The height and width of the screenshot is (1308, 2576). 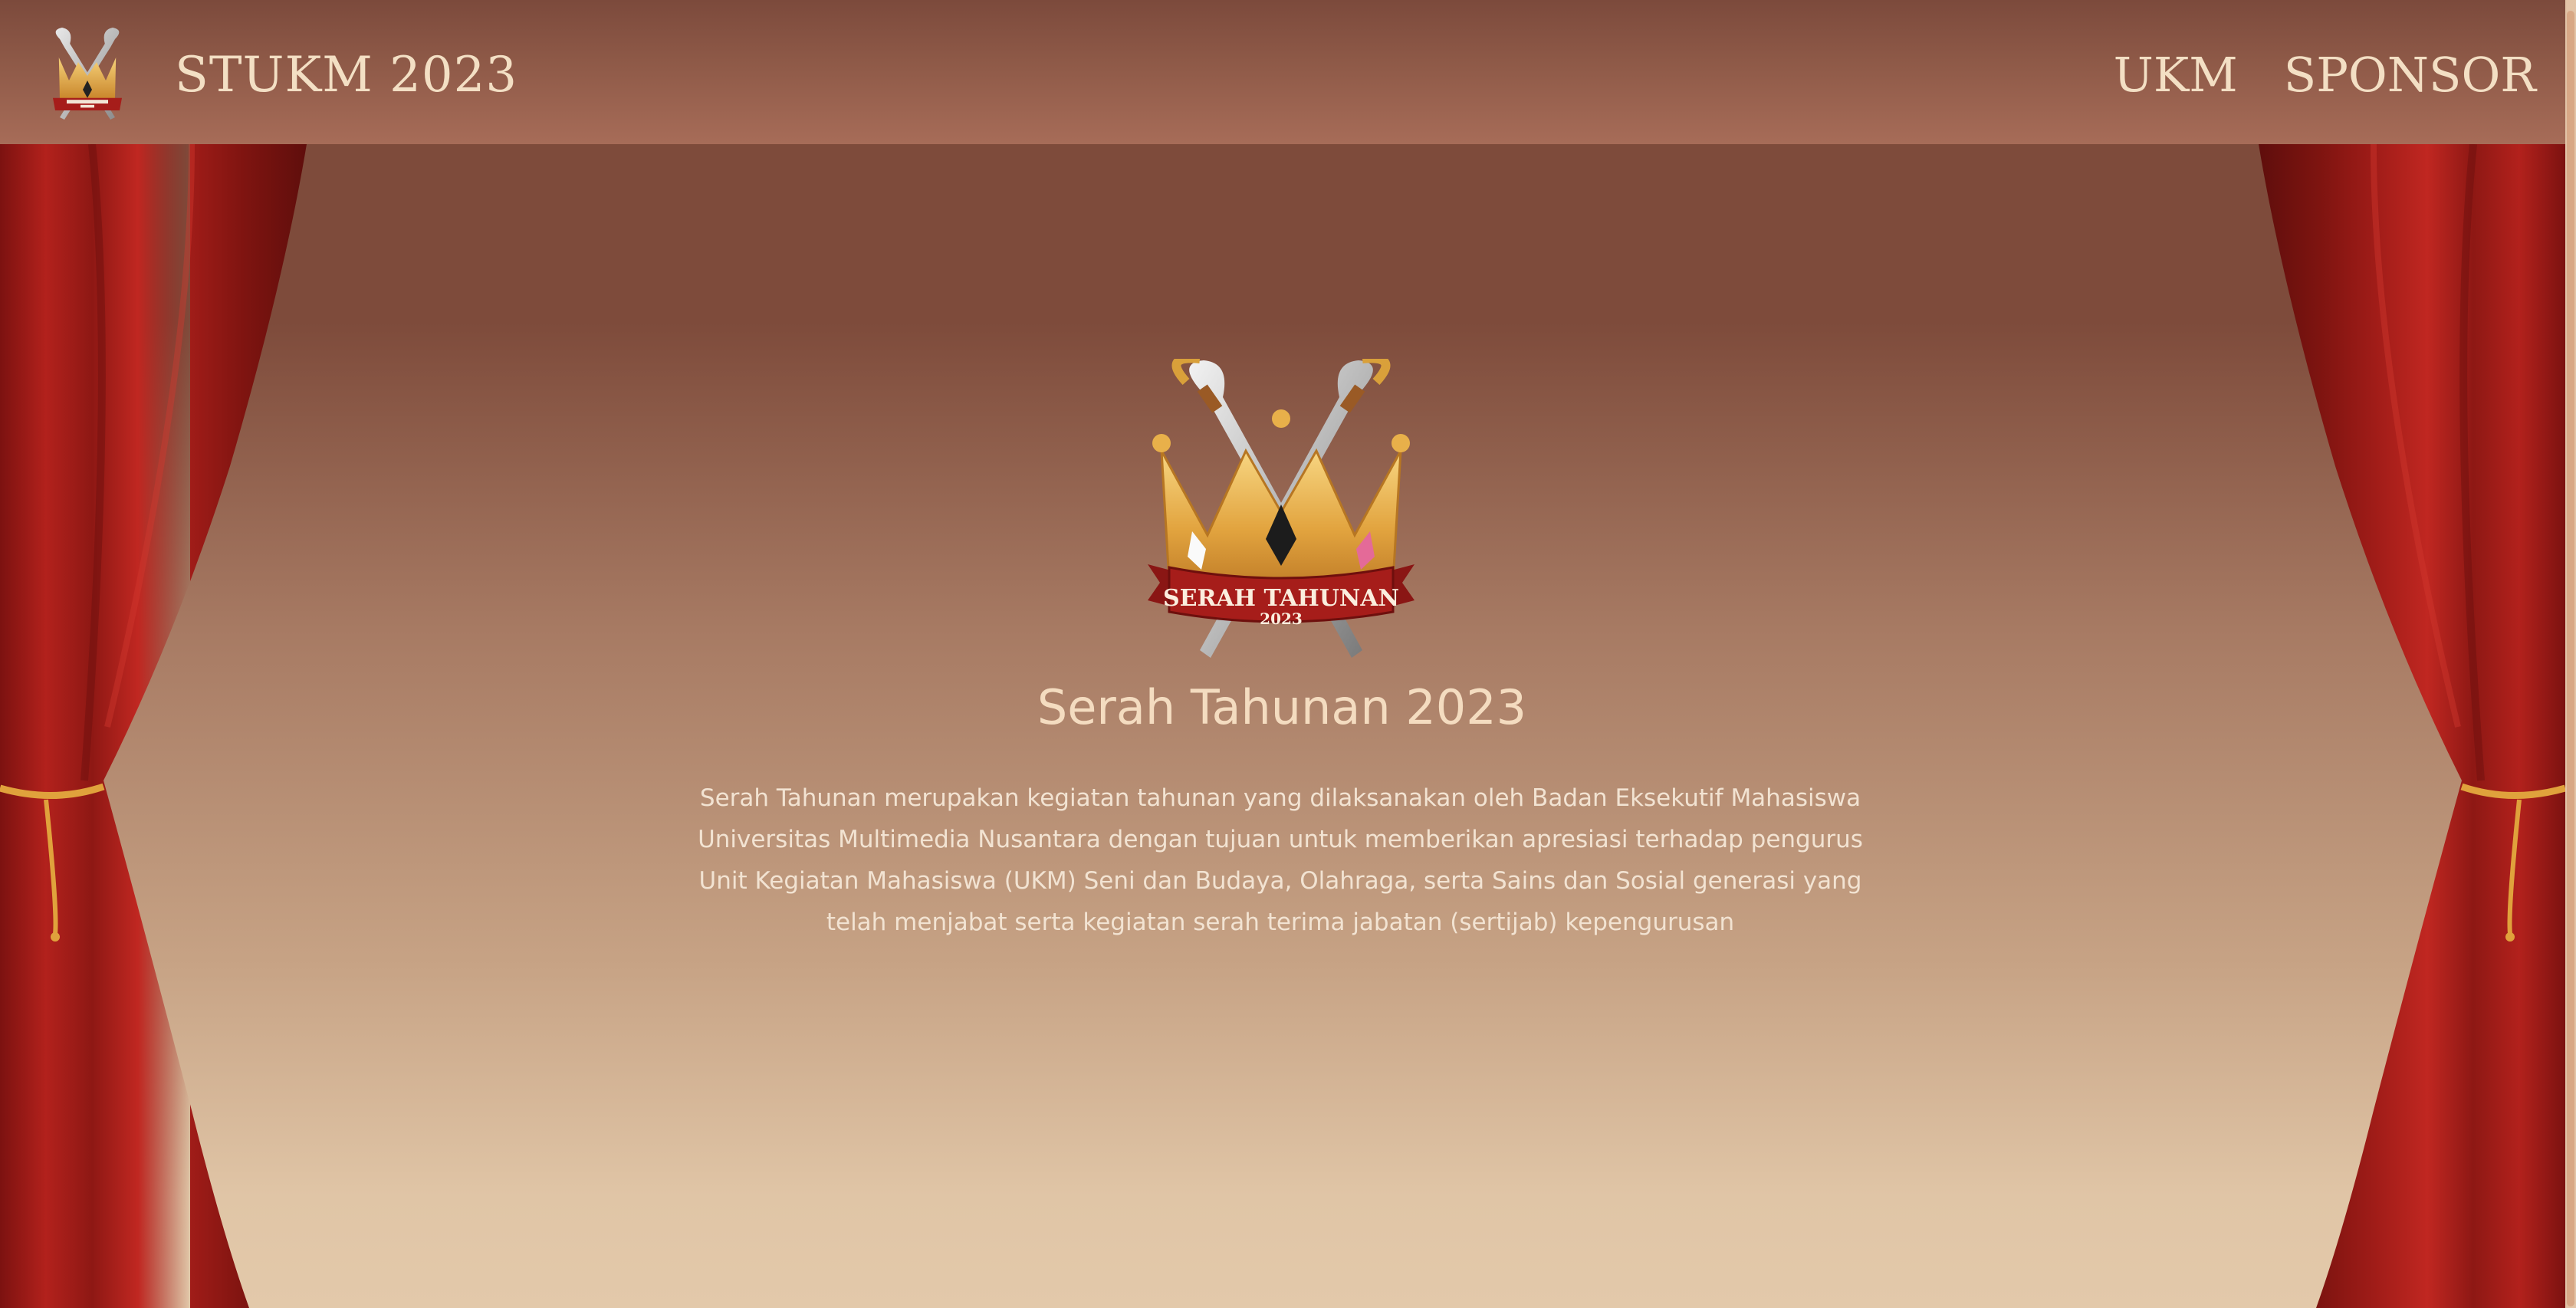 What do you see at coordinates (1282, 72) in the screenshot?
I see `top-navbar: STUKM 2023 UKM SPONSOR` at bounding box center [1282, 72].